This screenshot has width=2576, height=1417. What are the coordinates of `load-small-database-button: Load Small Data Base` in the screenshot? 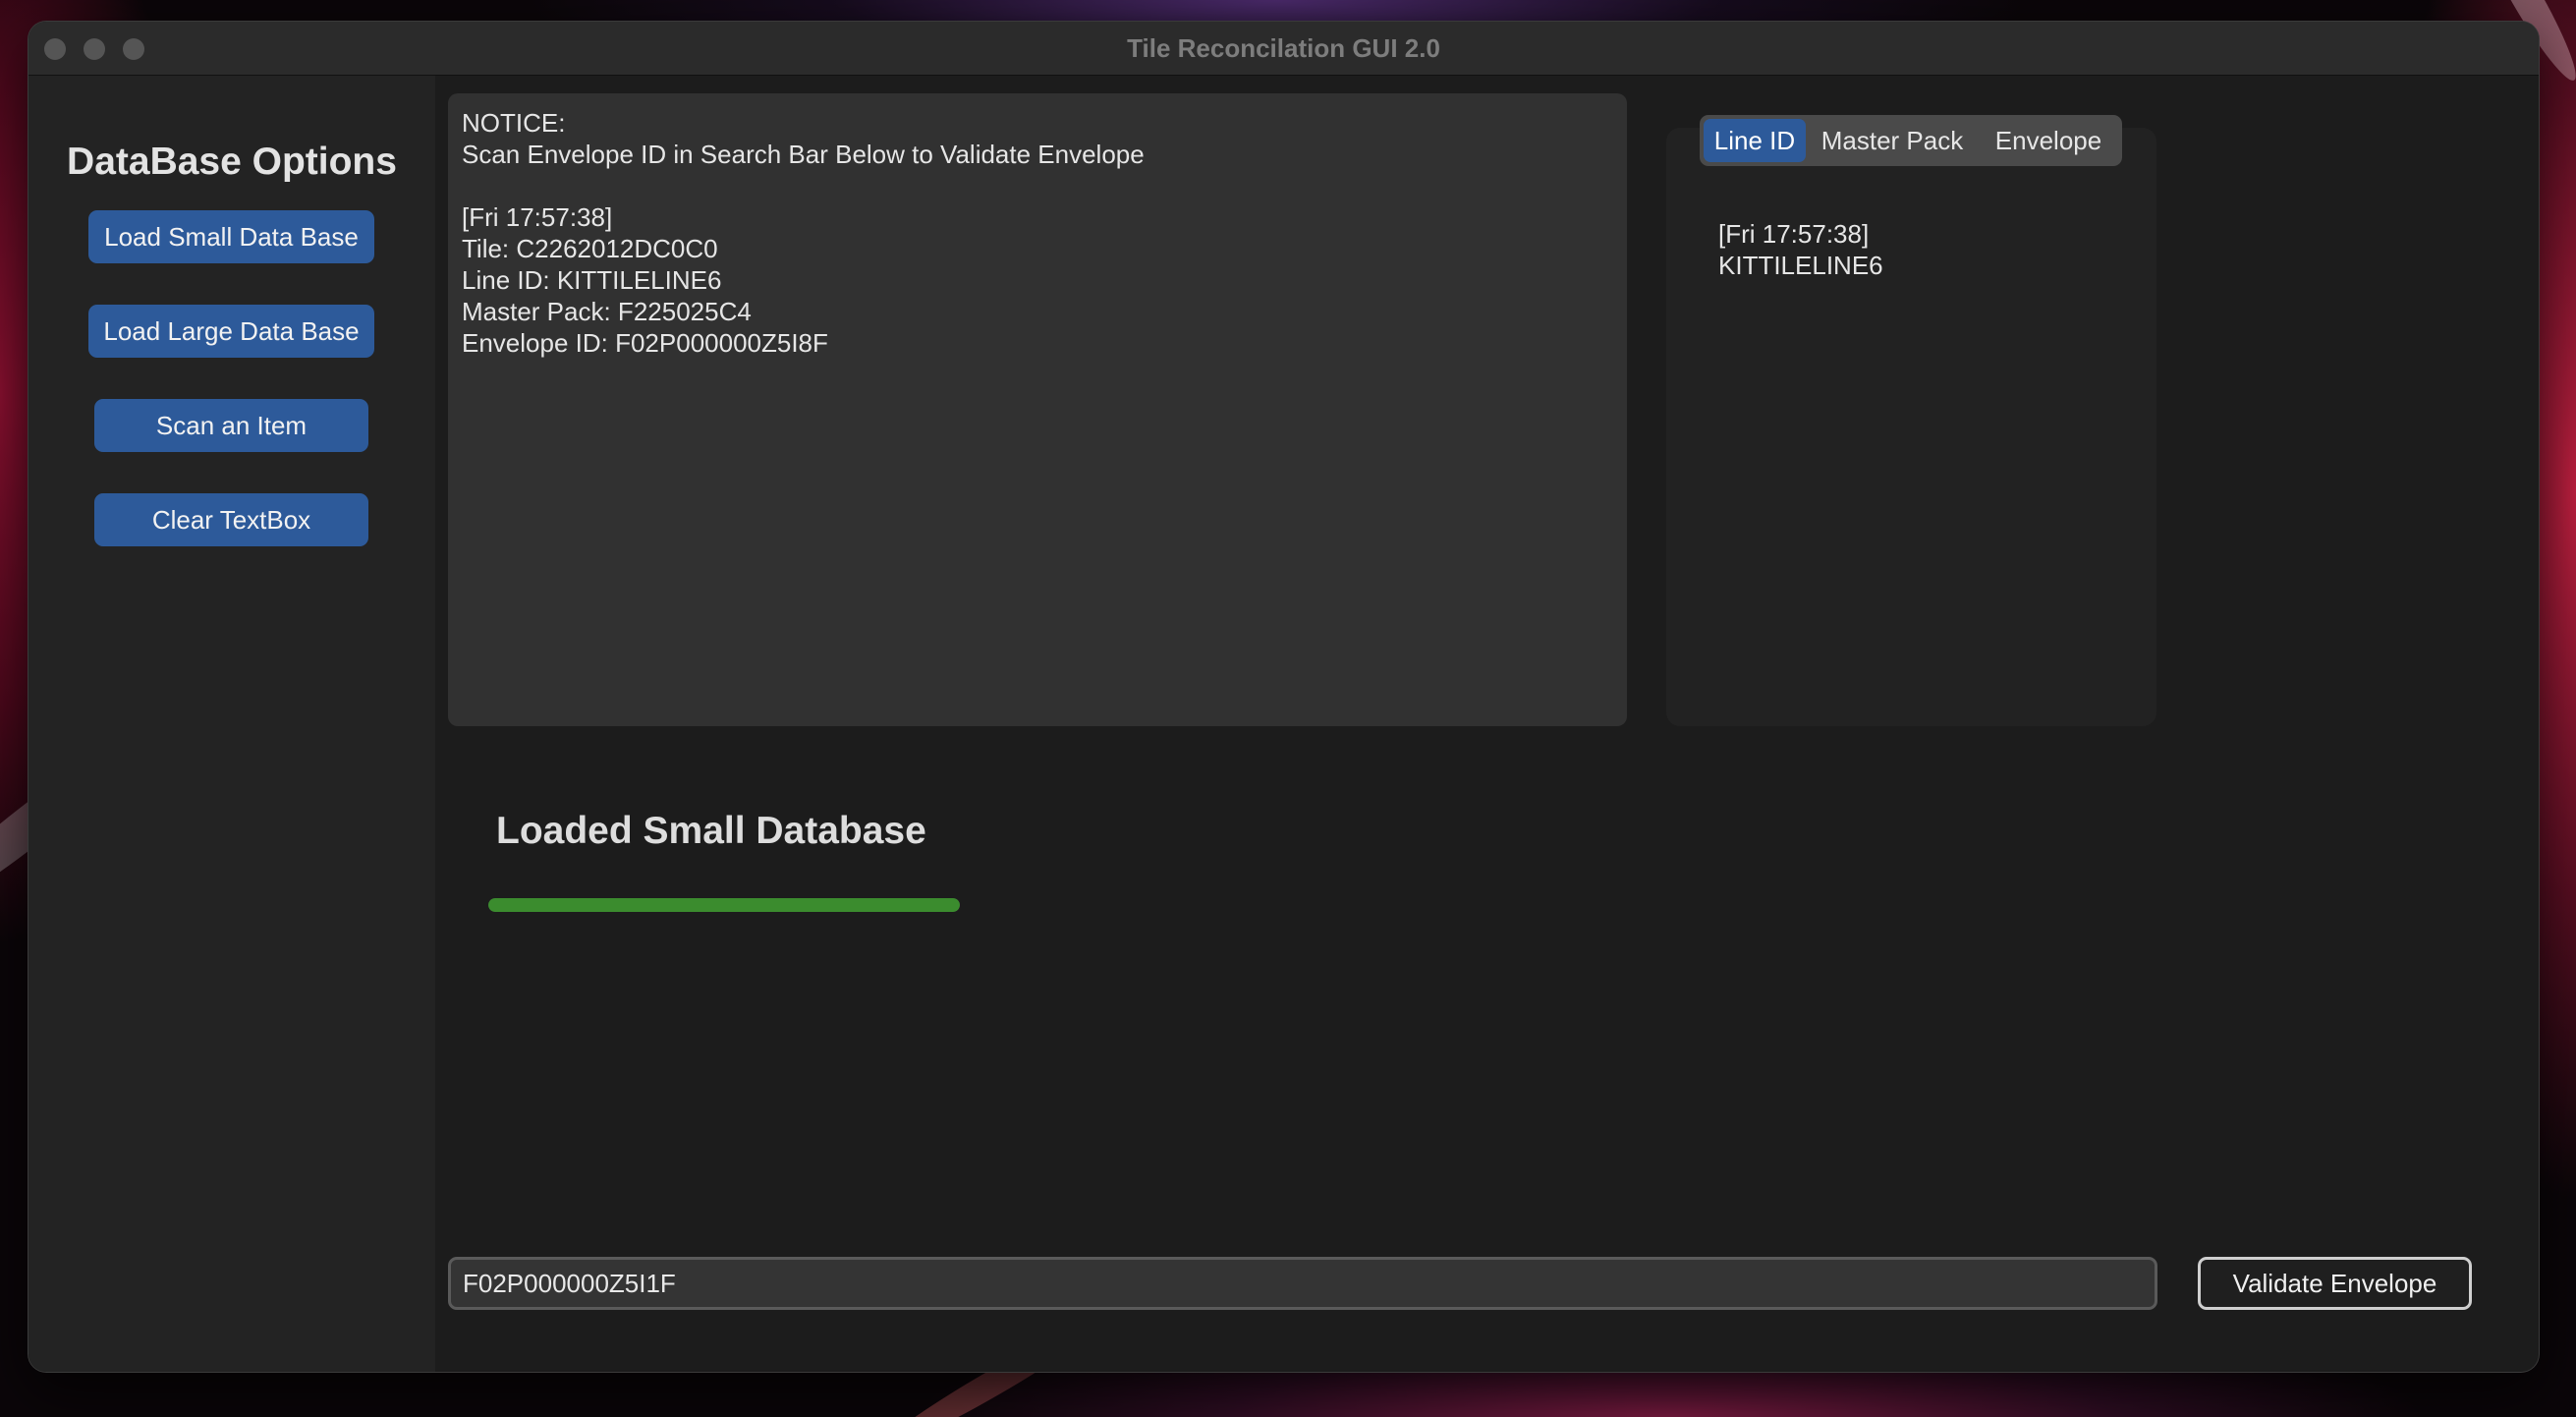 It's located at (231, 236).